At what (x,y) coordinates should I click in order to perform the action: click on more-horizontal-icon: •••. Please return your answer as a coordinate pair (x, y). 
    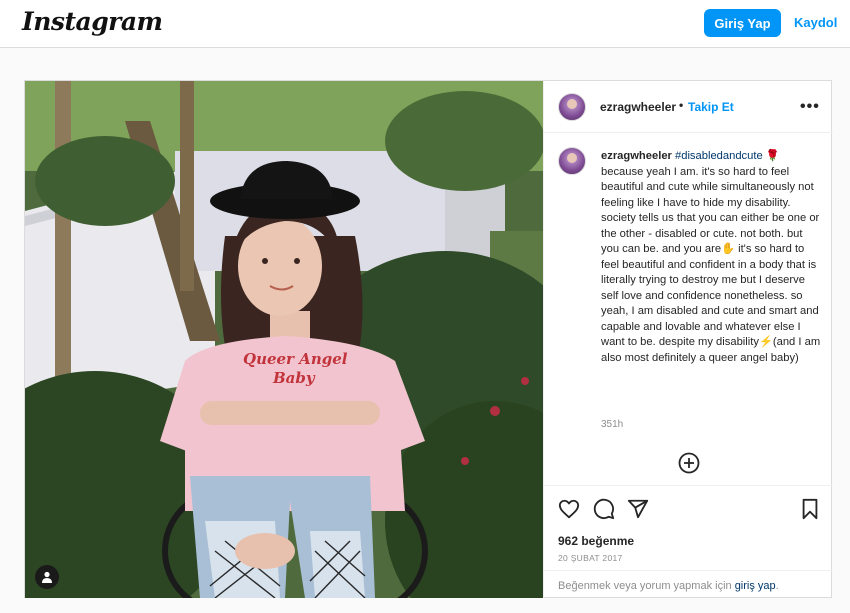
    Looking at the image, I should click on (810, 107).